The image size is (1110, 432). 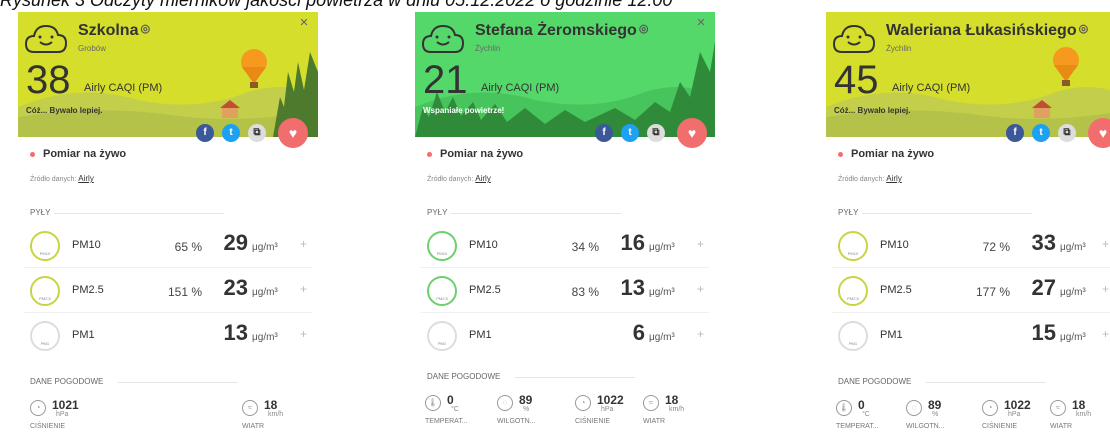 I want to click on aqi-value: 38, so click(x=48, y=80).